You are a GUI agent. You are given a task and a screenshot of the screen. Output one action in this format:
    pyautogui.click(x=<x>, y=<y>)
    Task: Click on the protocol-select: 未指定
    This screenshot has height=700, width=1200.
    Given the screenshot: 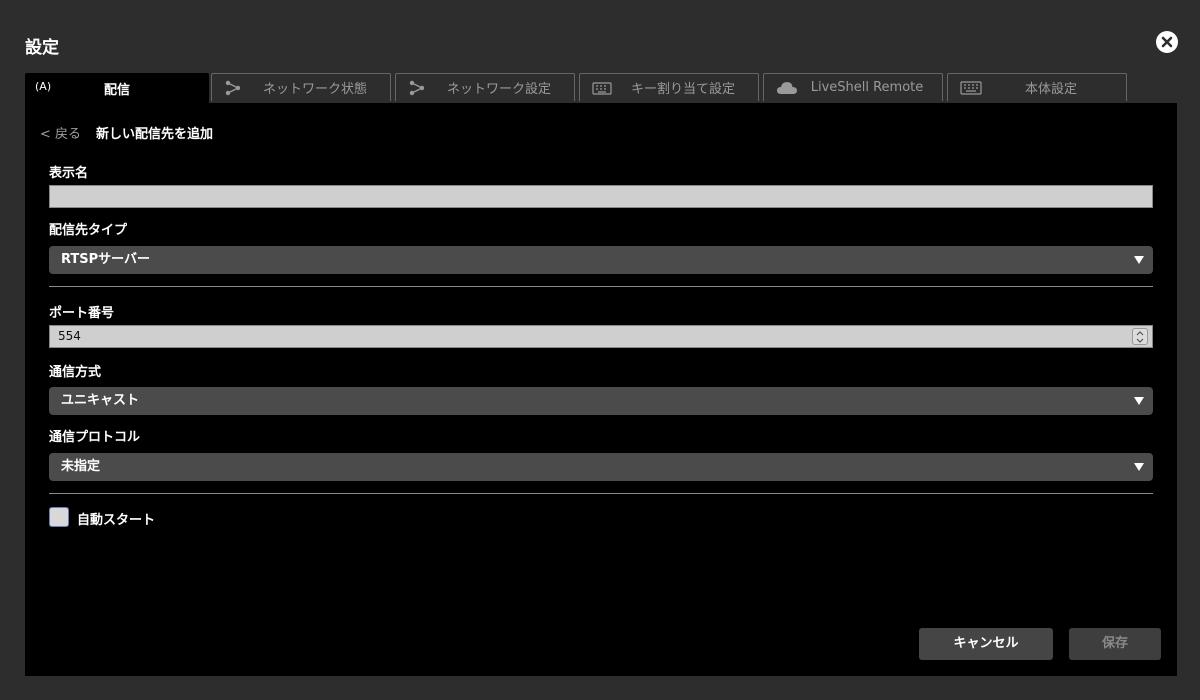 What is the action you would take?
    pyautogui.click(x=601, y=467)
    